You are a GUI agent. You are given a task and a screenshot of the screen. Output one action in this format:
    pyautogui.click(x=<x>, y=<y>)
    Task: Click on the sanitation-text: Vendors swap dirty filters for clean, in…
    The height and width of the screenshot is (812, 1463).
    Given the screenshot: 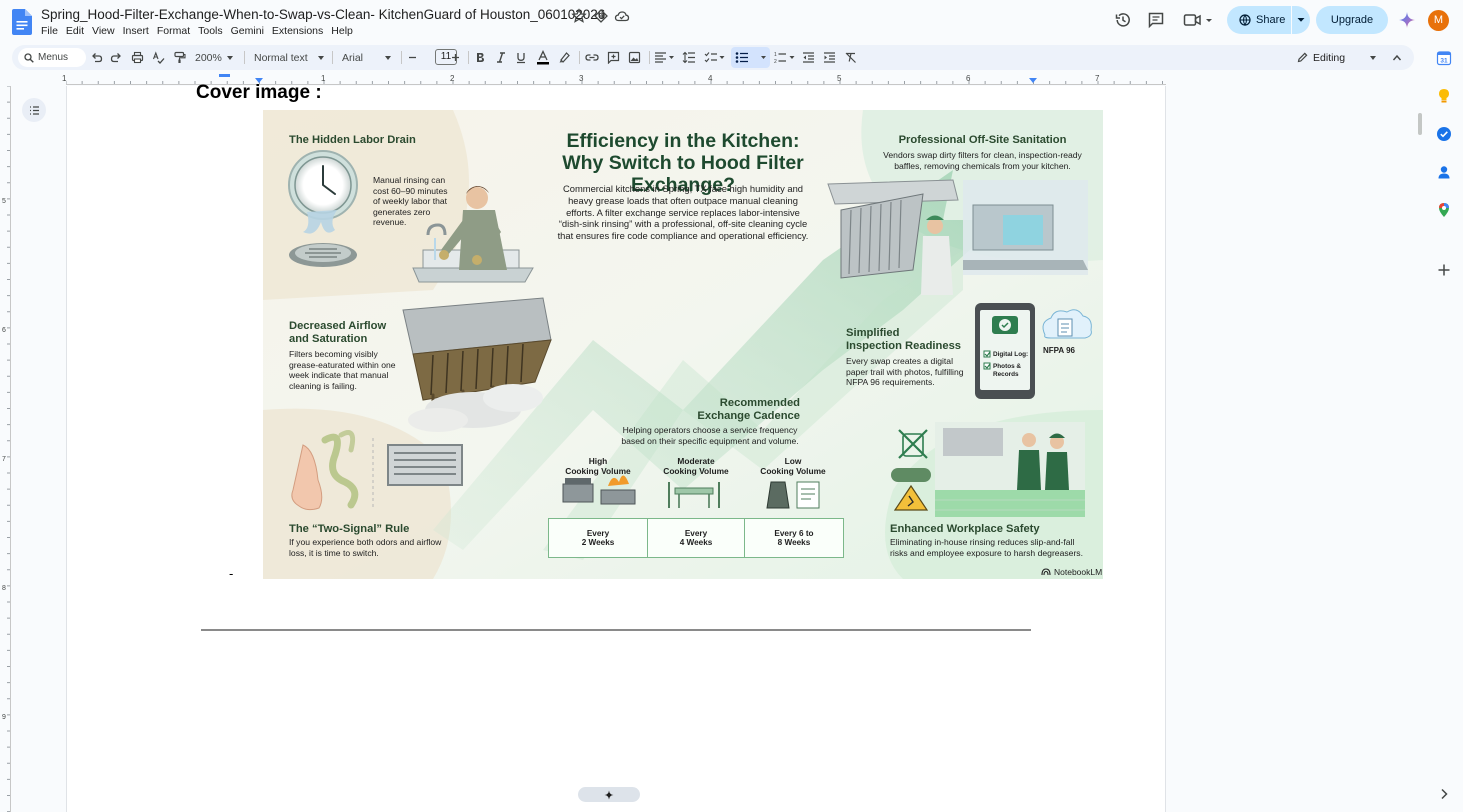 What is the action you would take?
    pyautogui.click(x=982, y=160)
    